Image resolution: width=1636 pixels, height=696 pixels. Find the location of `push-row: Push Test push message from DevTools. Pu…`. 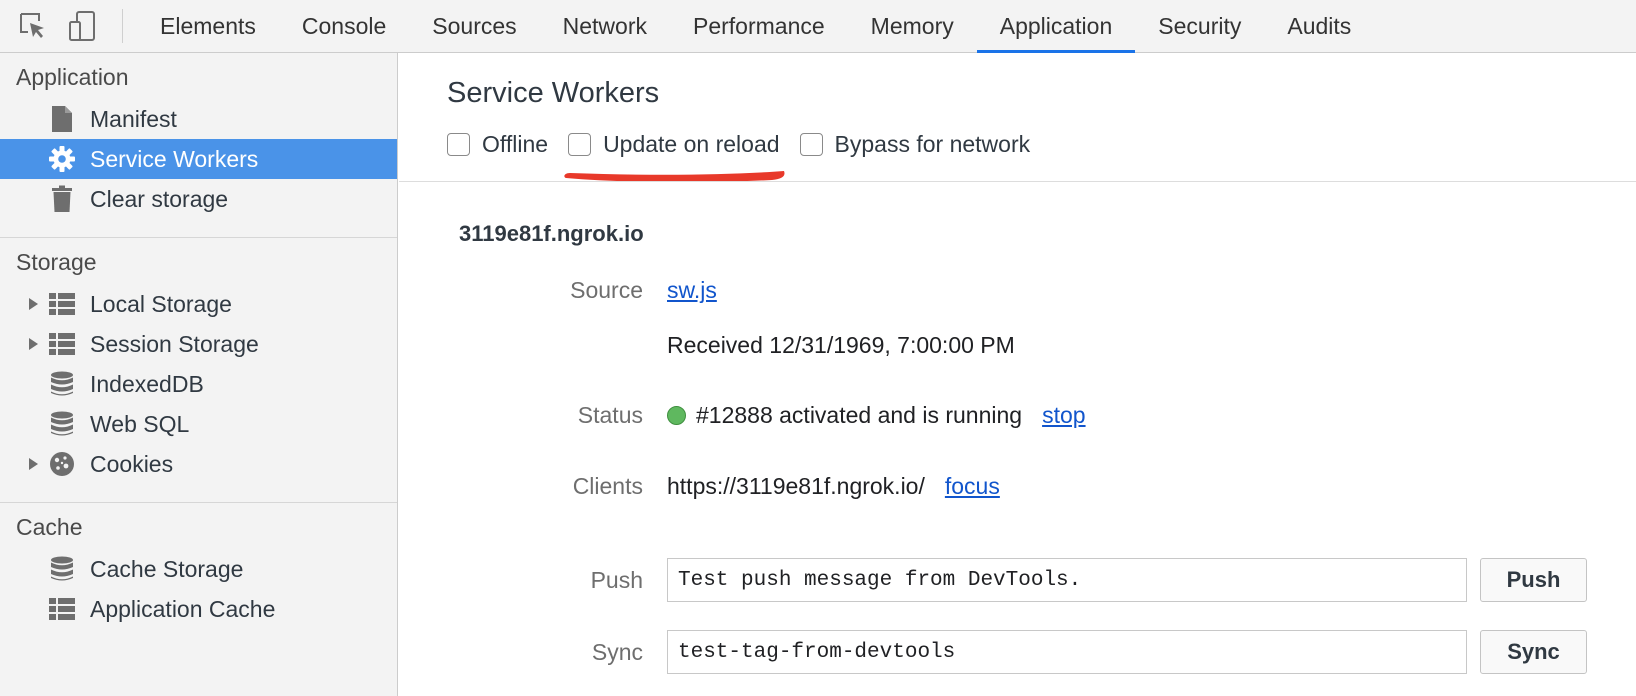

push-row: Push Test push message from DevTools. Pu… is located at coordinates (1017, 580).